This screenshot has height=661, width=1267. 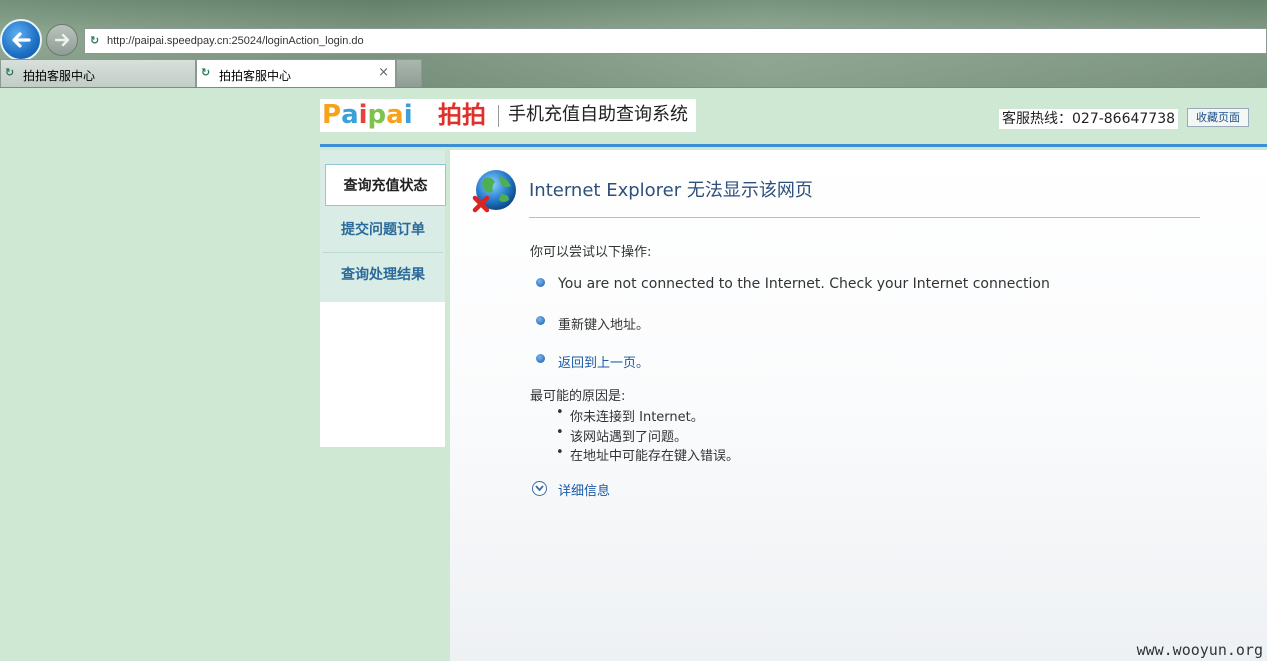 I want to click on cause-item: 你未连接到 Internet。, so click(x=637, y=417).